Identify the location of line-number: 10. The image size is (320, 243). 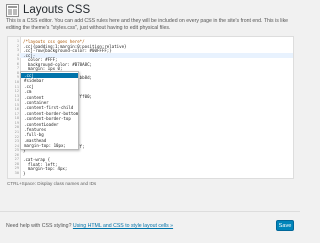
(16, 81).